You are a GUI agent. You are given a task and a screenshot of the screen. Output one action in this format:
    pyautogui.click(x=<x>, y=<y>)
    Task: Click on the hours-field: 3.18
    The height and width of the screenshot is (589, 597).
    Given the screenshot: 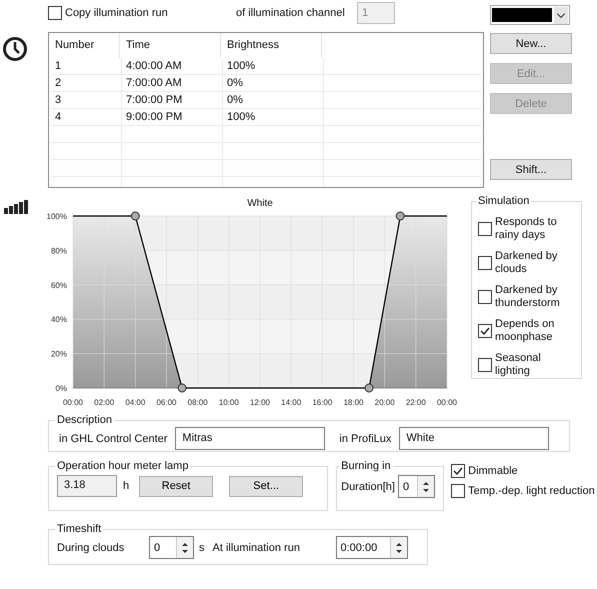 What is the action you would take?
    pyautogui.click(x=87, y=486)
    